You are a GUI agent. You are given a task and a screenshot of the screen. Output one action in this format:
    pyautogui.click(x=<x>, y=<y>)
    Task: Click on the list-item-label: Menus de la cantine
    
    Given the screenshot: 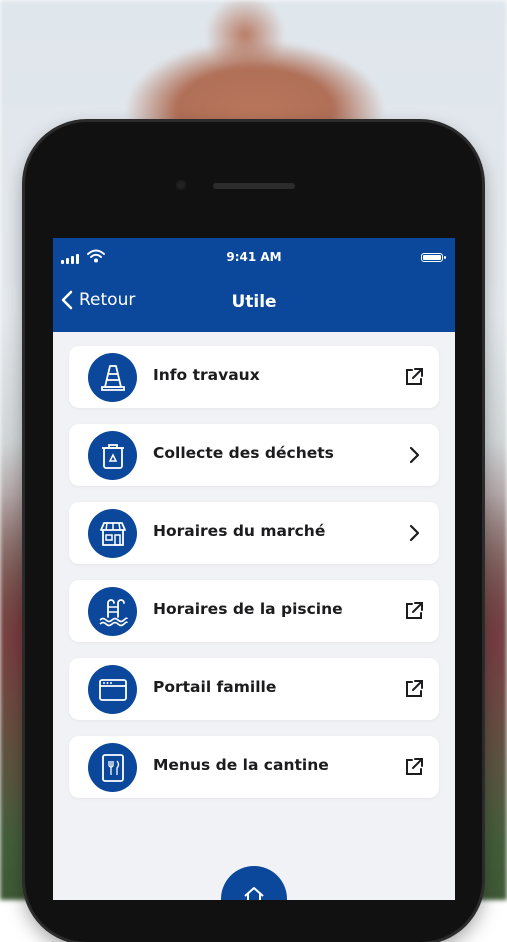 What is the action you would take?
    pyautogui.click(x=241, y=765)
    